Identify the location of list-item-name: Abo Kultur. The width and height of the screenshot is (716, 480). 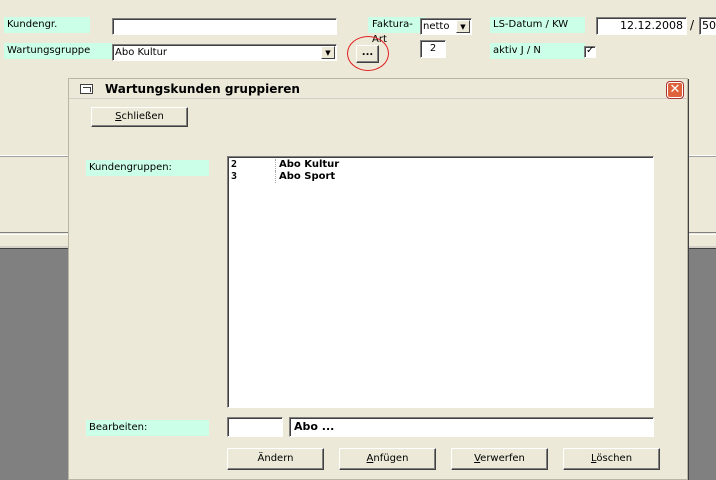
(309, 164).